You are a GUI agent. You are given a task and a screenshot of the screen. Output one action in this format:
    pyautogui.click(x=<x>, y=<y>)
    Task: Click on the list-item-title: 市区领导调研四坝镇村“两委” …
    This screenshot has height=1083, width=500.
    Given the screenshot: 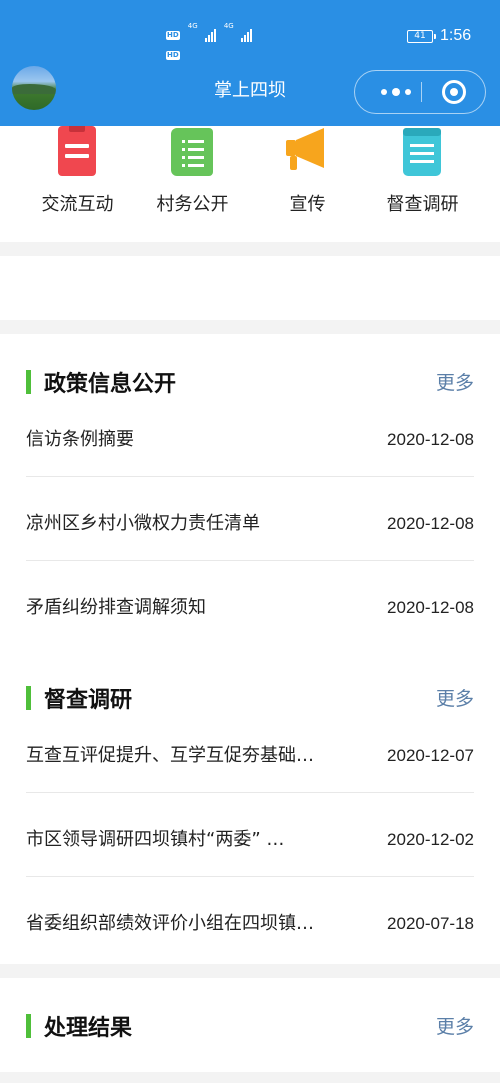 What is the action you would take?
    pyautogui.click(x=155, y=839)
    